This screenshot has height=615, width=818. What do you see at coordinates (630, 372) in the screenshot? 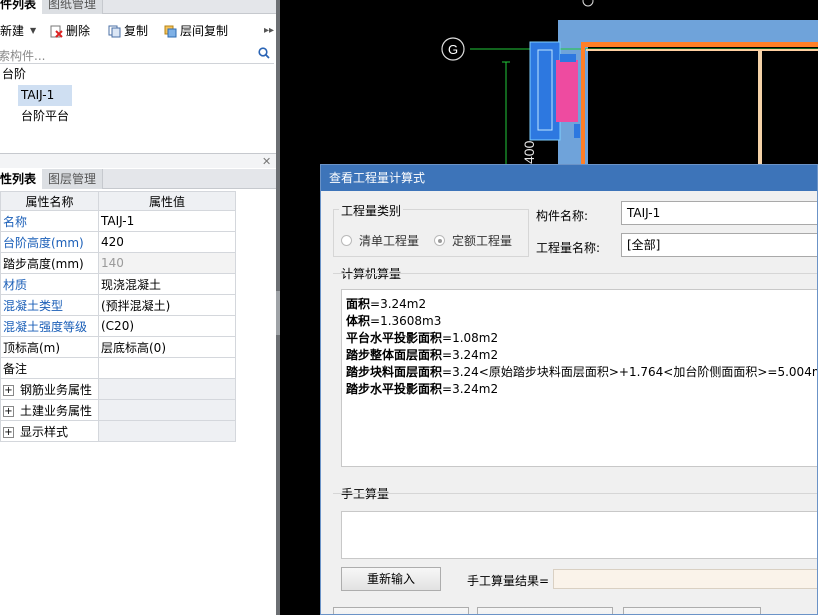
I see `calc-line-expr: =3.24<原始踏步块料面层面积>+1.764<加台阶侧面面积>=5.004m2` at bounding box center [630, 372].